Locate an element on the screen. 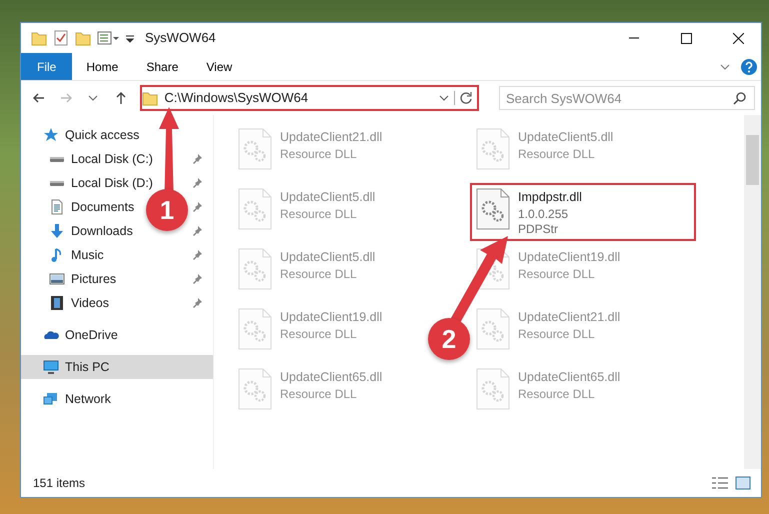  folder-icon is located at coordinates (150, 98).